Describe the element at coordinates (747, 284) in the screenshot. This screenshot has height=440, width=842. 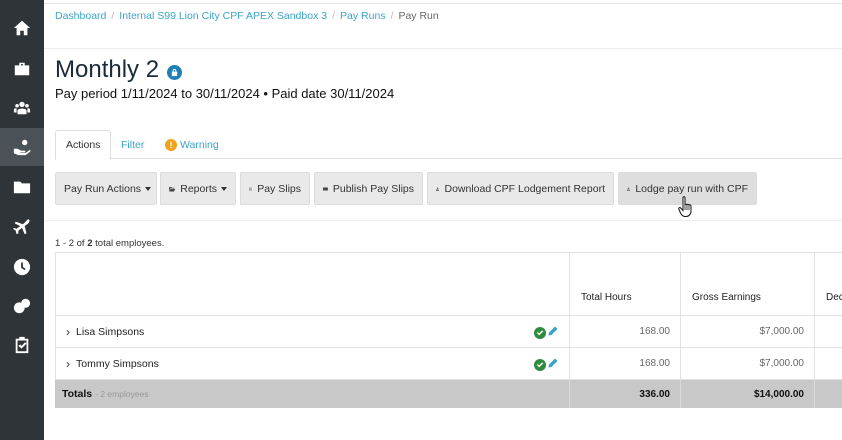
I see `column-header-gross-earnings: Gross Earnings` at that location.